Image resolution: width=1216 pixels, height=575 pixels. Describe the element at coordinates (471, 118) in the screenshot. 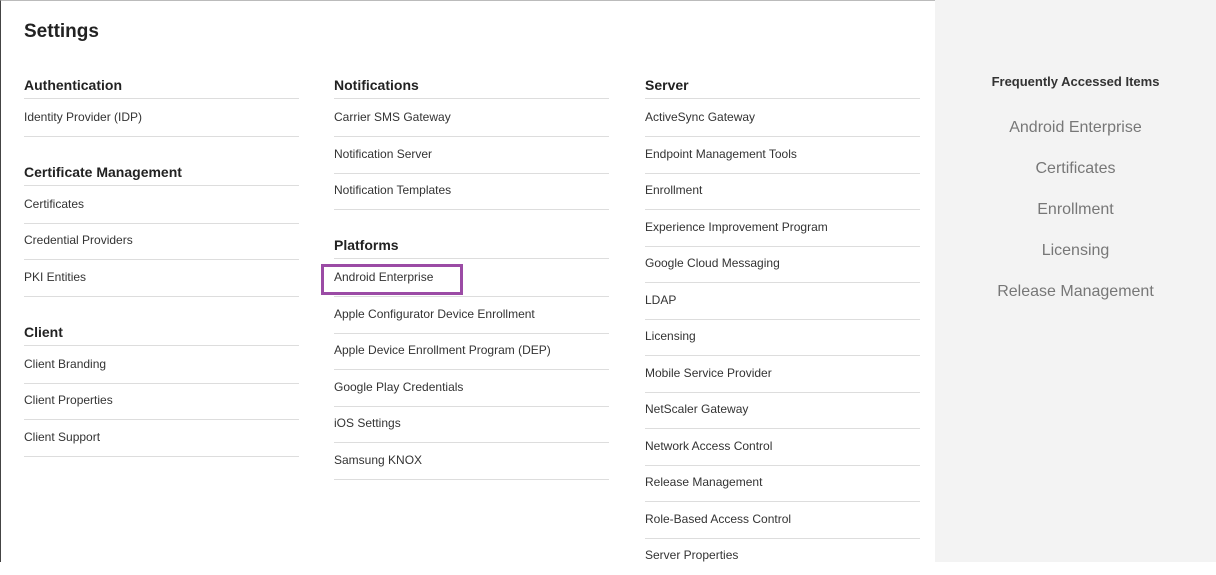

I see `settings-link-carrier-sms-gateway: Carrier SMS Gateway` at that location.